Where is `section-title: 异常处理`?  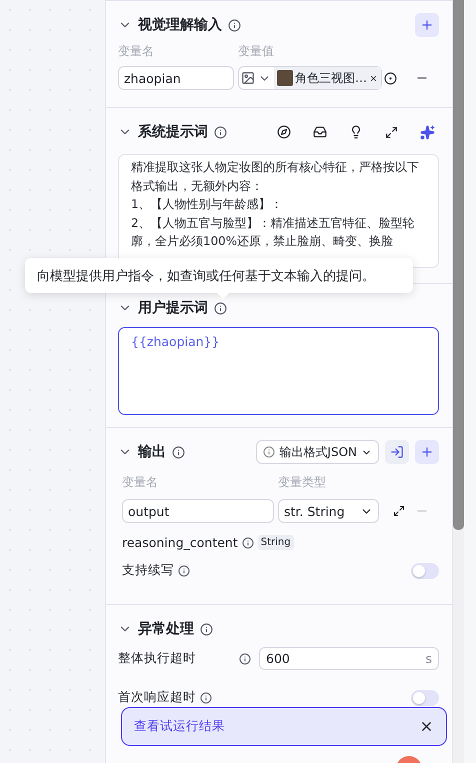
section-title: 异常处理 is located at coordinates (166, 629).